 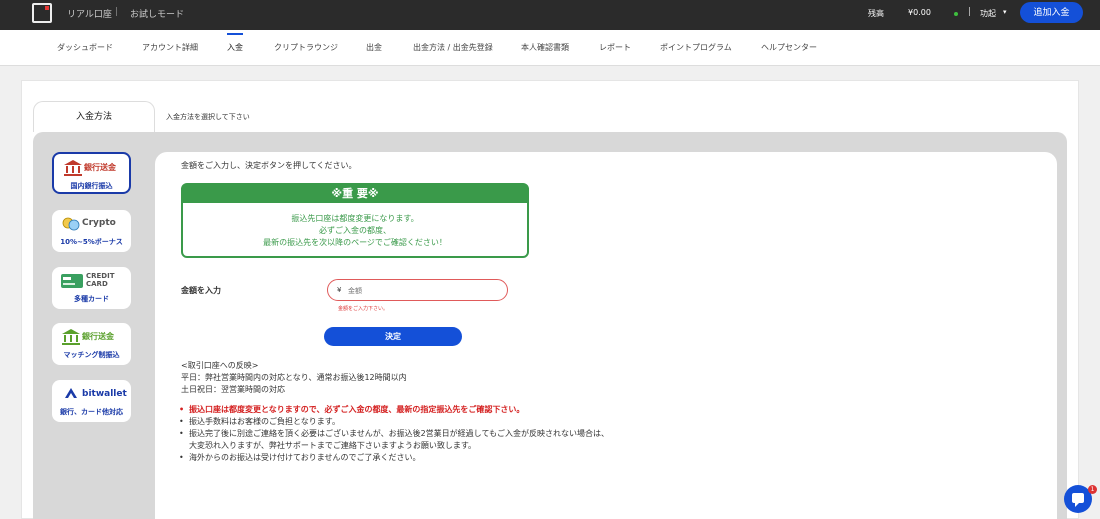 I want to click on amount-field: ¥, so click(x=417, y=290).